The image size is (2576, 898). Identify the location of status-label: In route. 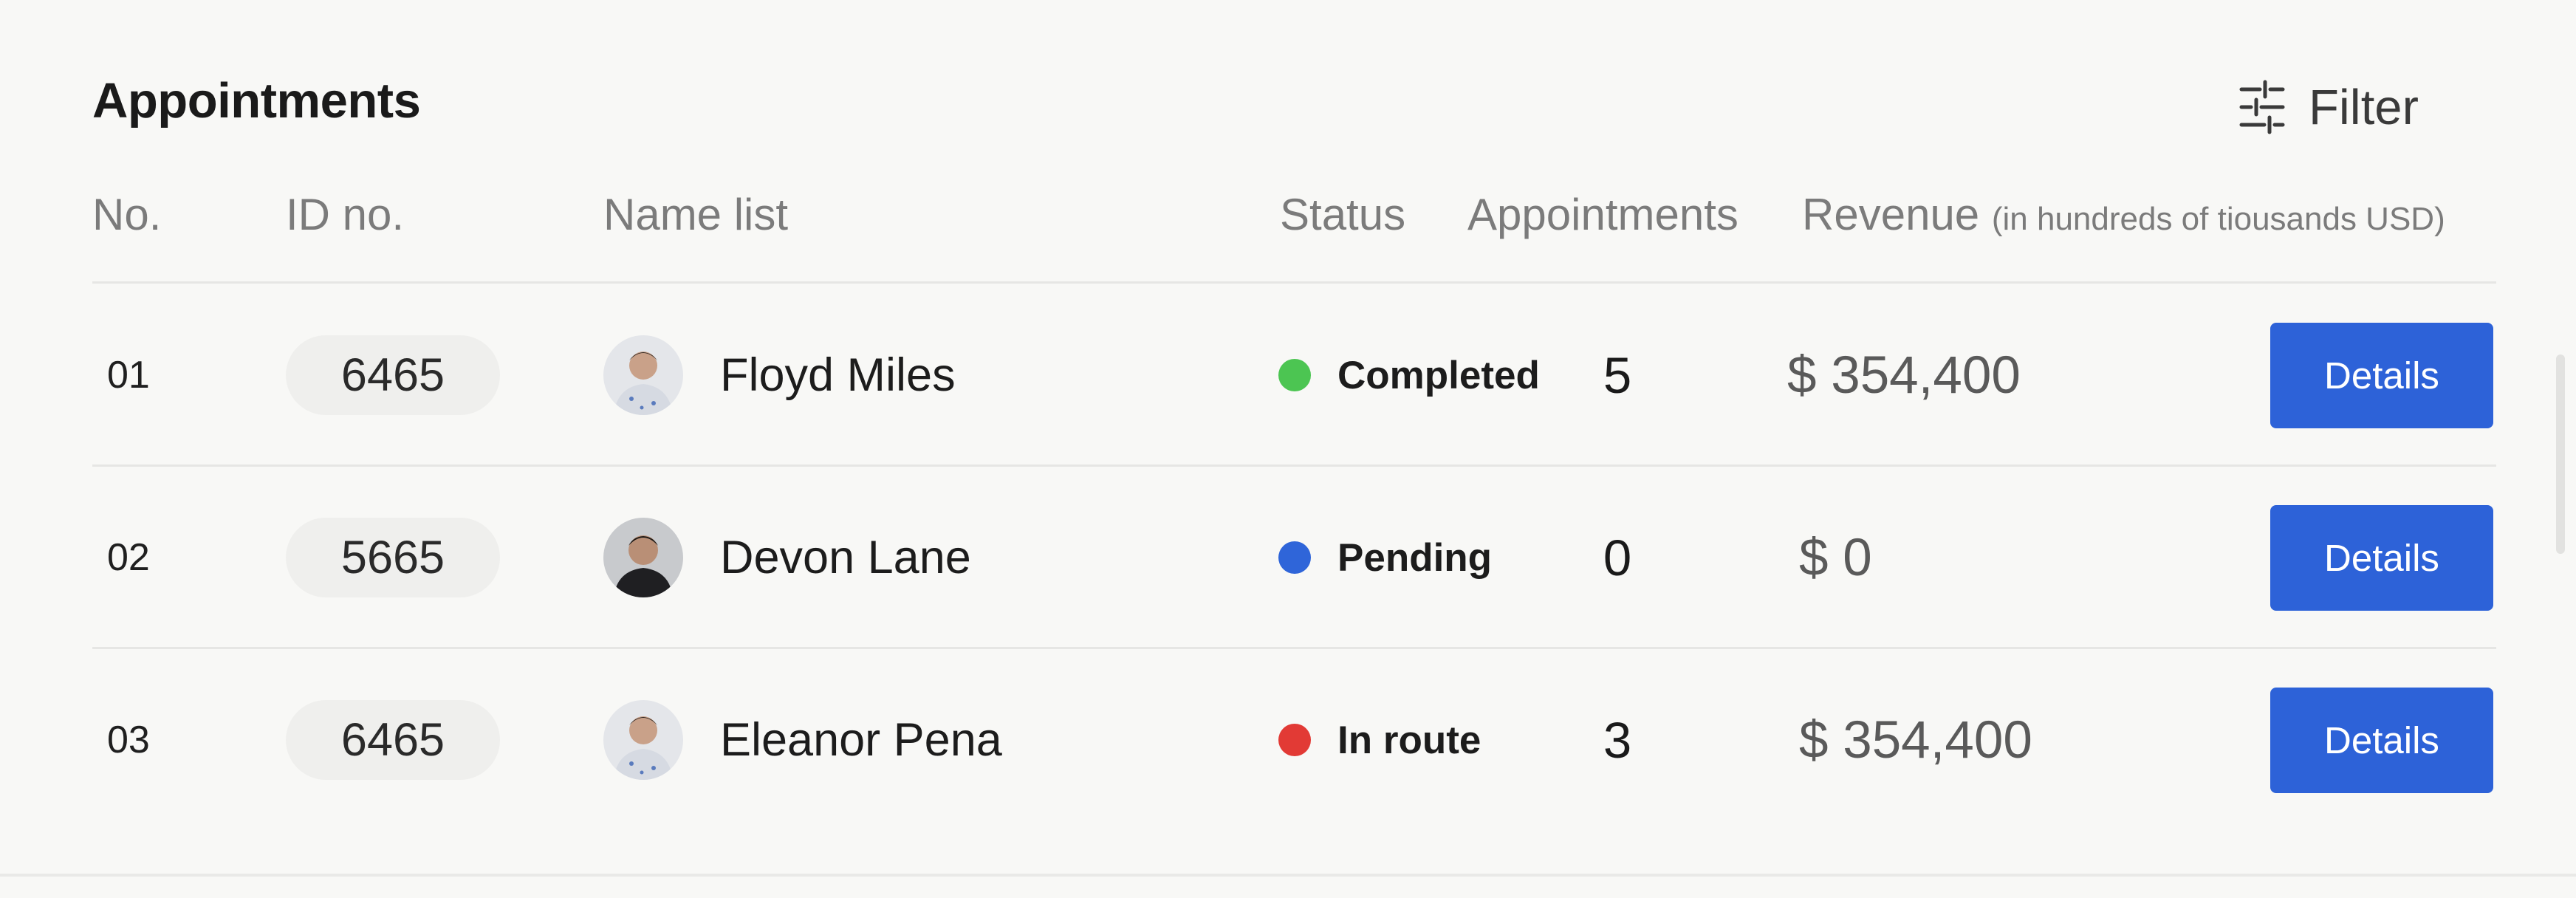
(1409, 740).